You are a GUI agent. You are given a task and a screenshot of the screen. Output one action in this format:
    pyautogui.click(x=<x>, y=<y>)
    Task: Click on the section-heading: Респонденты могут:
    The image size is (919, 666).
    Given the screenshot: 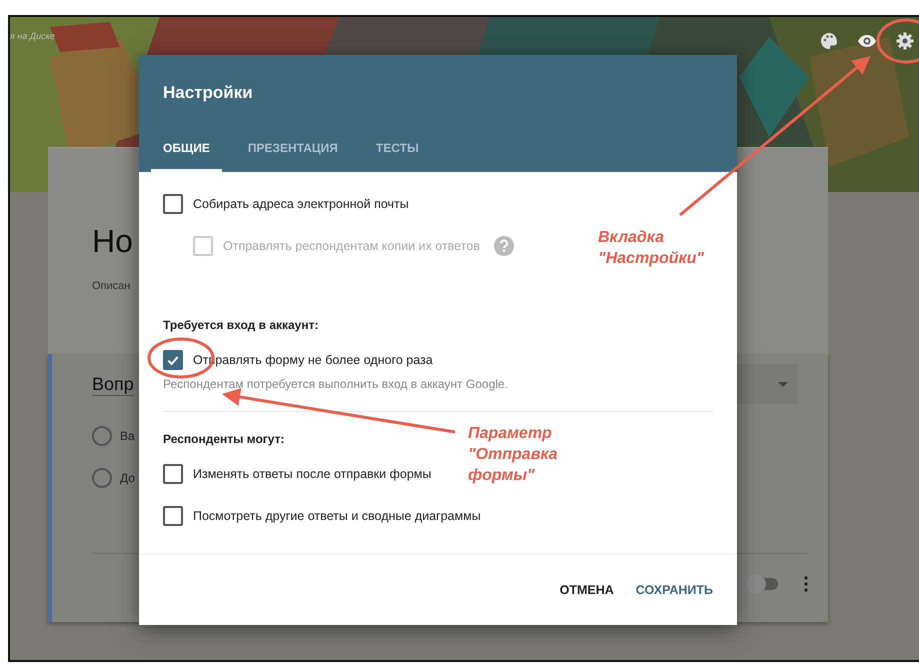 What is the action you would take?
    pyautogui.click(x=223, y=439)
    